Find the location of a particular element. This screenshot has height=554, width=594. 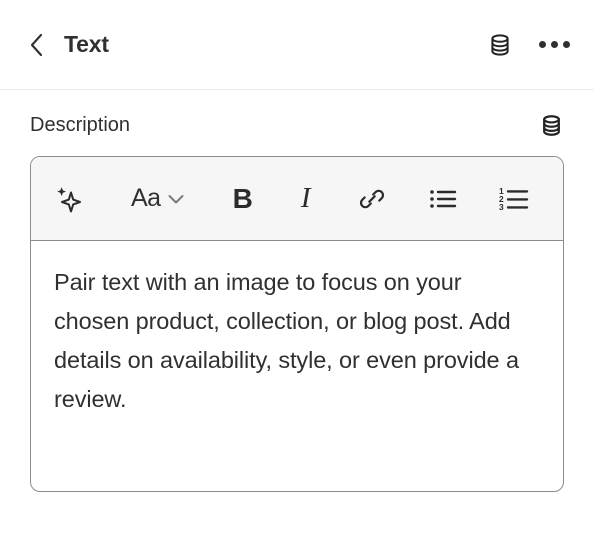

bulleted-list-icon is located at coordinates (442, 198).